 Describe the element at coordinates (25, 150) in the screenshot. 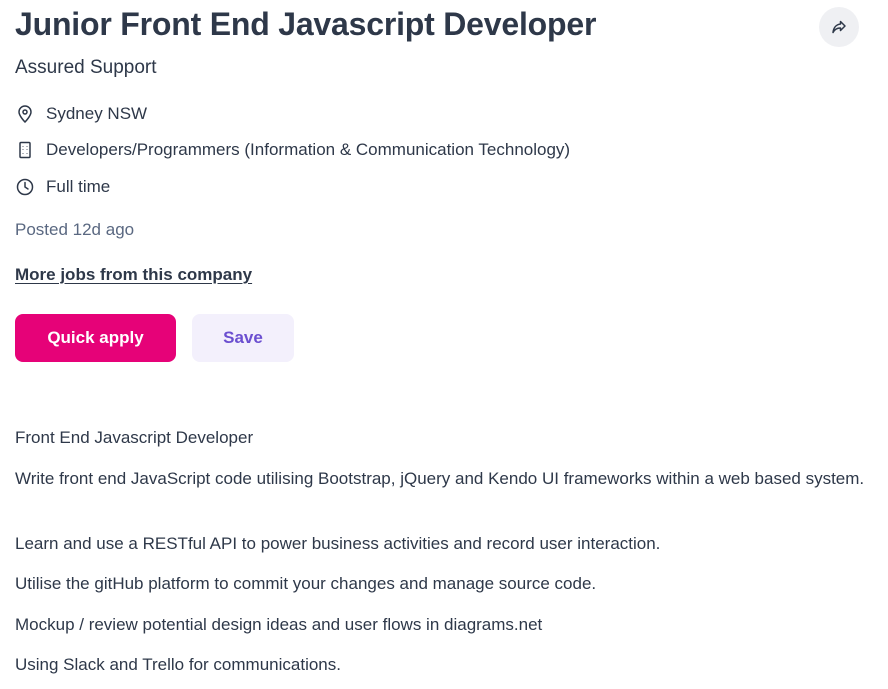

I see `building-icon` at that location.